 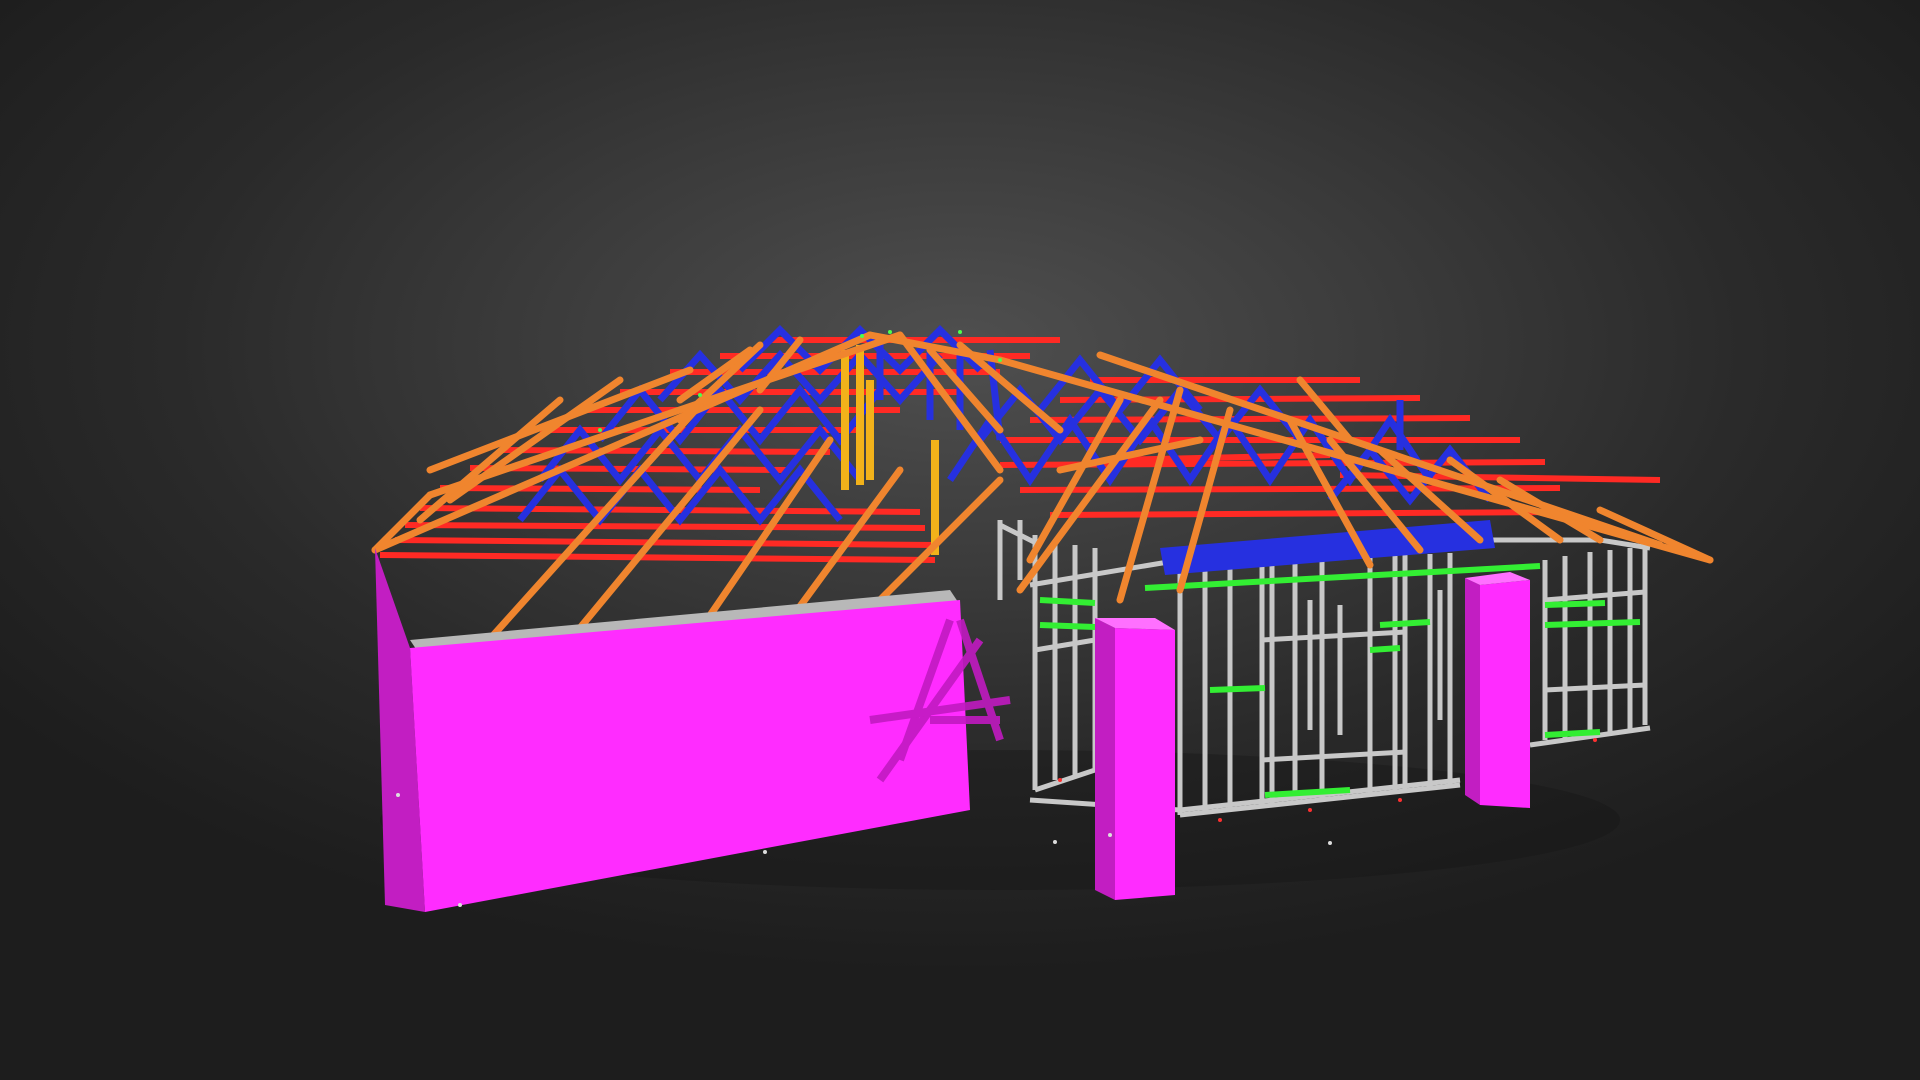 What do you see at coordinates (1327, 547) in the screenshot?
I see `blue-lintel-beam` at bounding box center [1327, 547].